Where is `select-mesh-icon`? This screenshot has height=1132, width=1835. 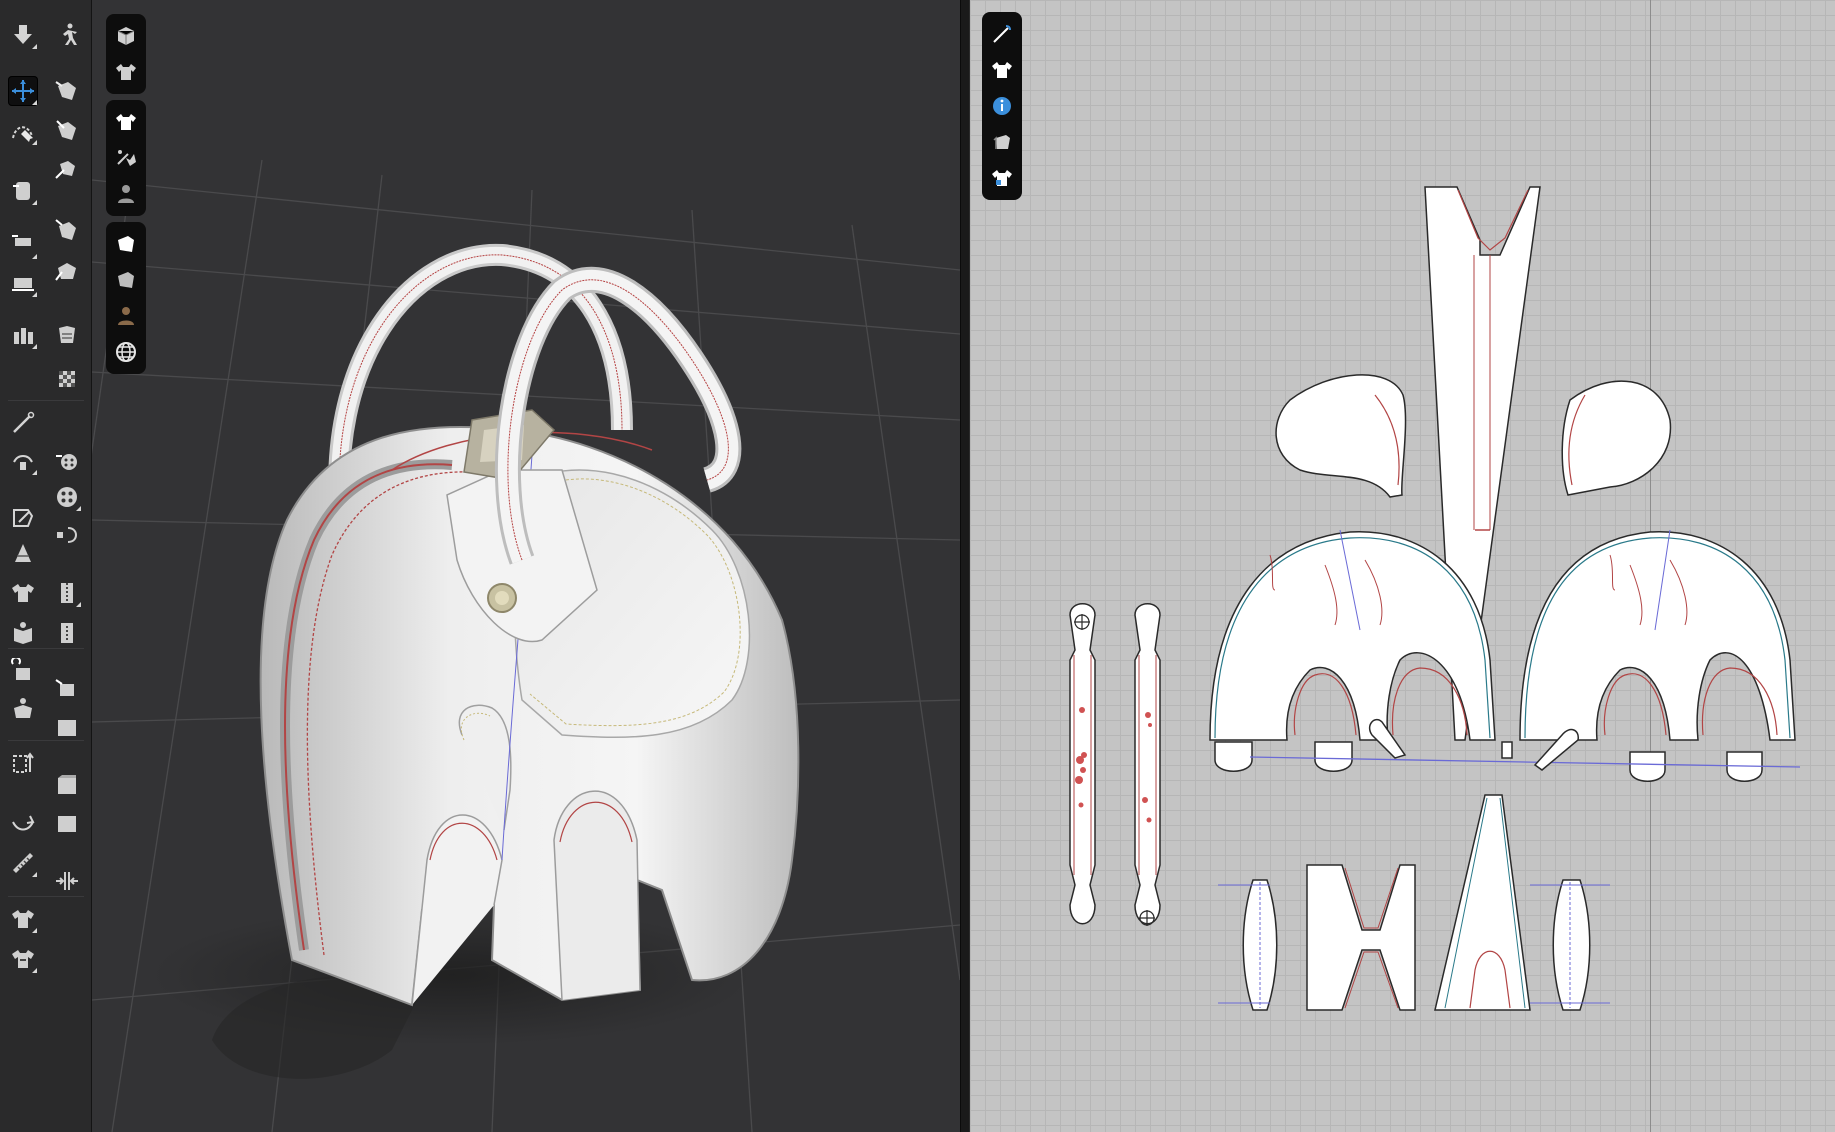 select-mesh-icon is located at coordinates (67, 231).